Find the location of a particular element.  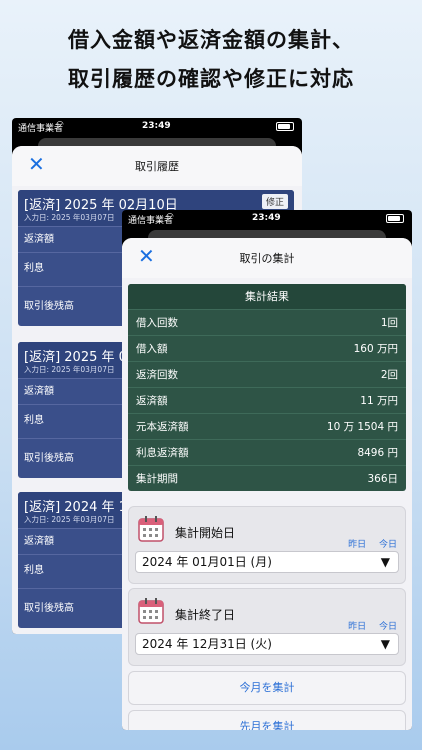

last-month-button: 先月を集計 is located at coordinates (267, 720).